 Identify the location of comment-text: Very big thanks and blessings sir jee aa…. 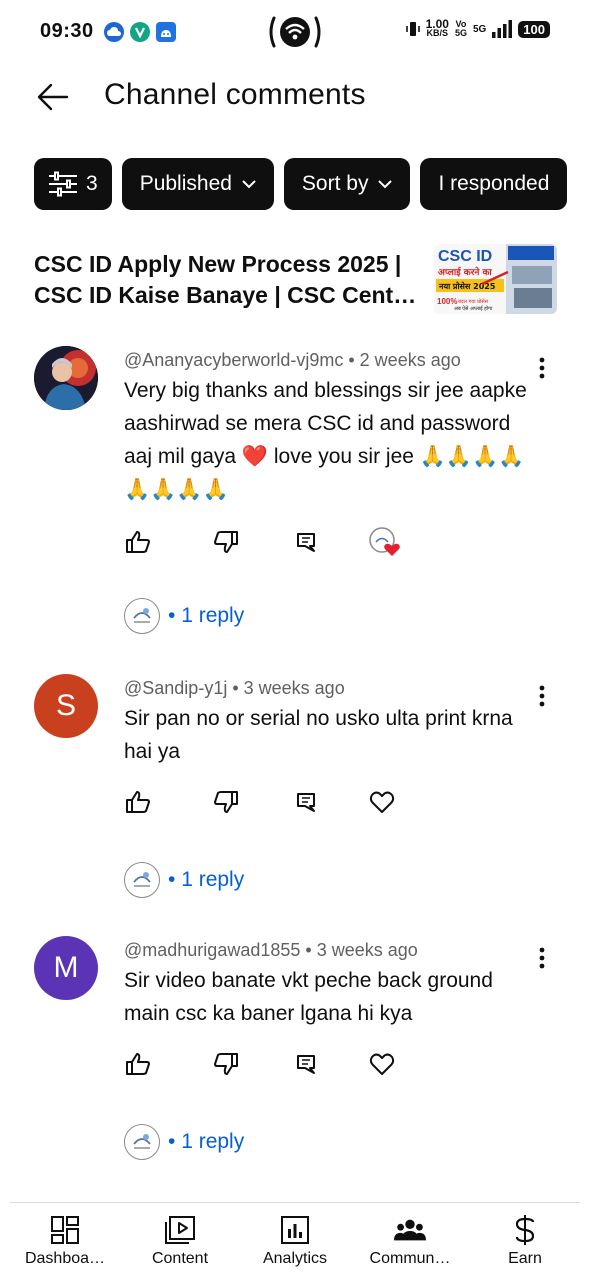
(325, 440).